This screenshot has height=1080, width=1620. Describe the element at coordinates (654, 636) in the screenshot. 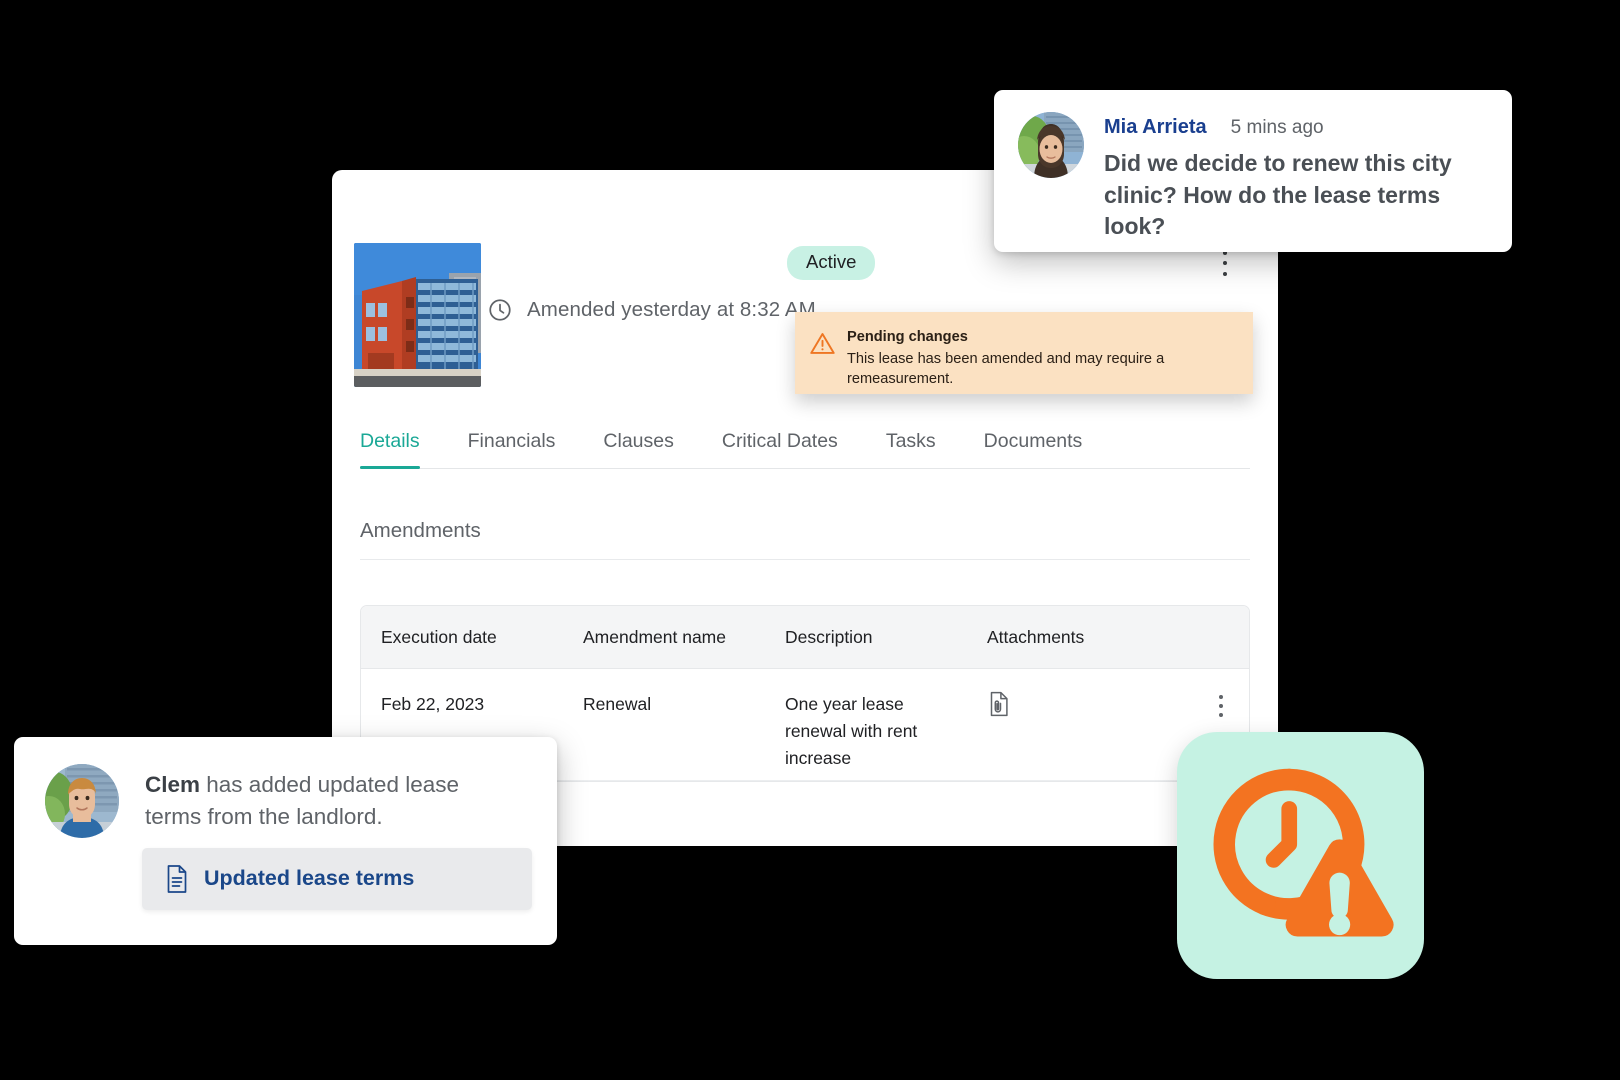

I see `column-header-amendment-name: Amendment name` at that location.